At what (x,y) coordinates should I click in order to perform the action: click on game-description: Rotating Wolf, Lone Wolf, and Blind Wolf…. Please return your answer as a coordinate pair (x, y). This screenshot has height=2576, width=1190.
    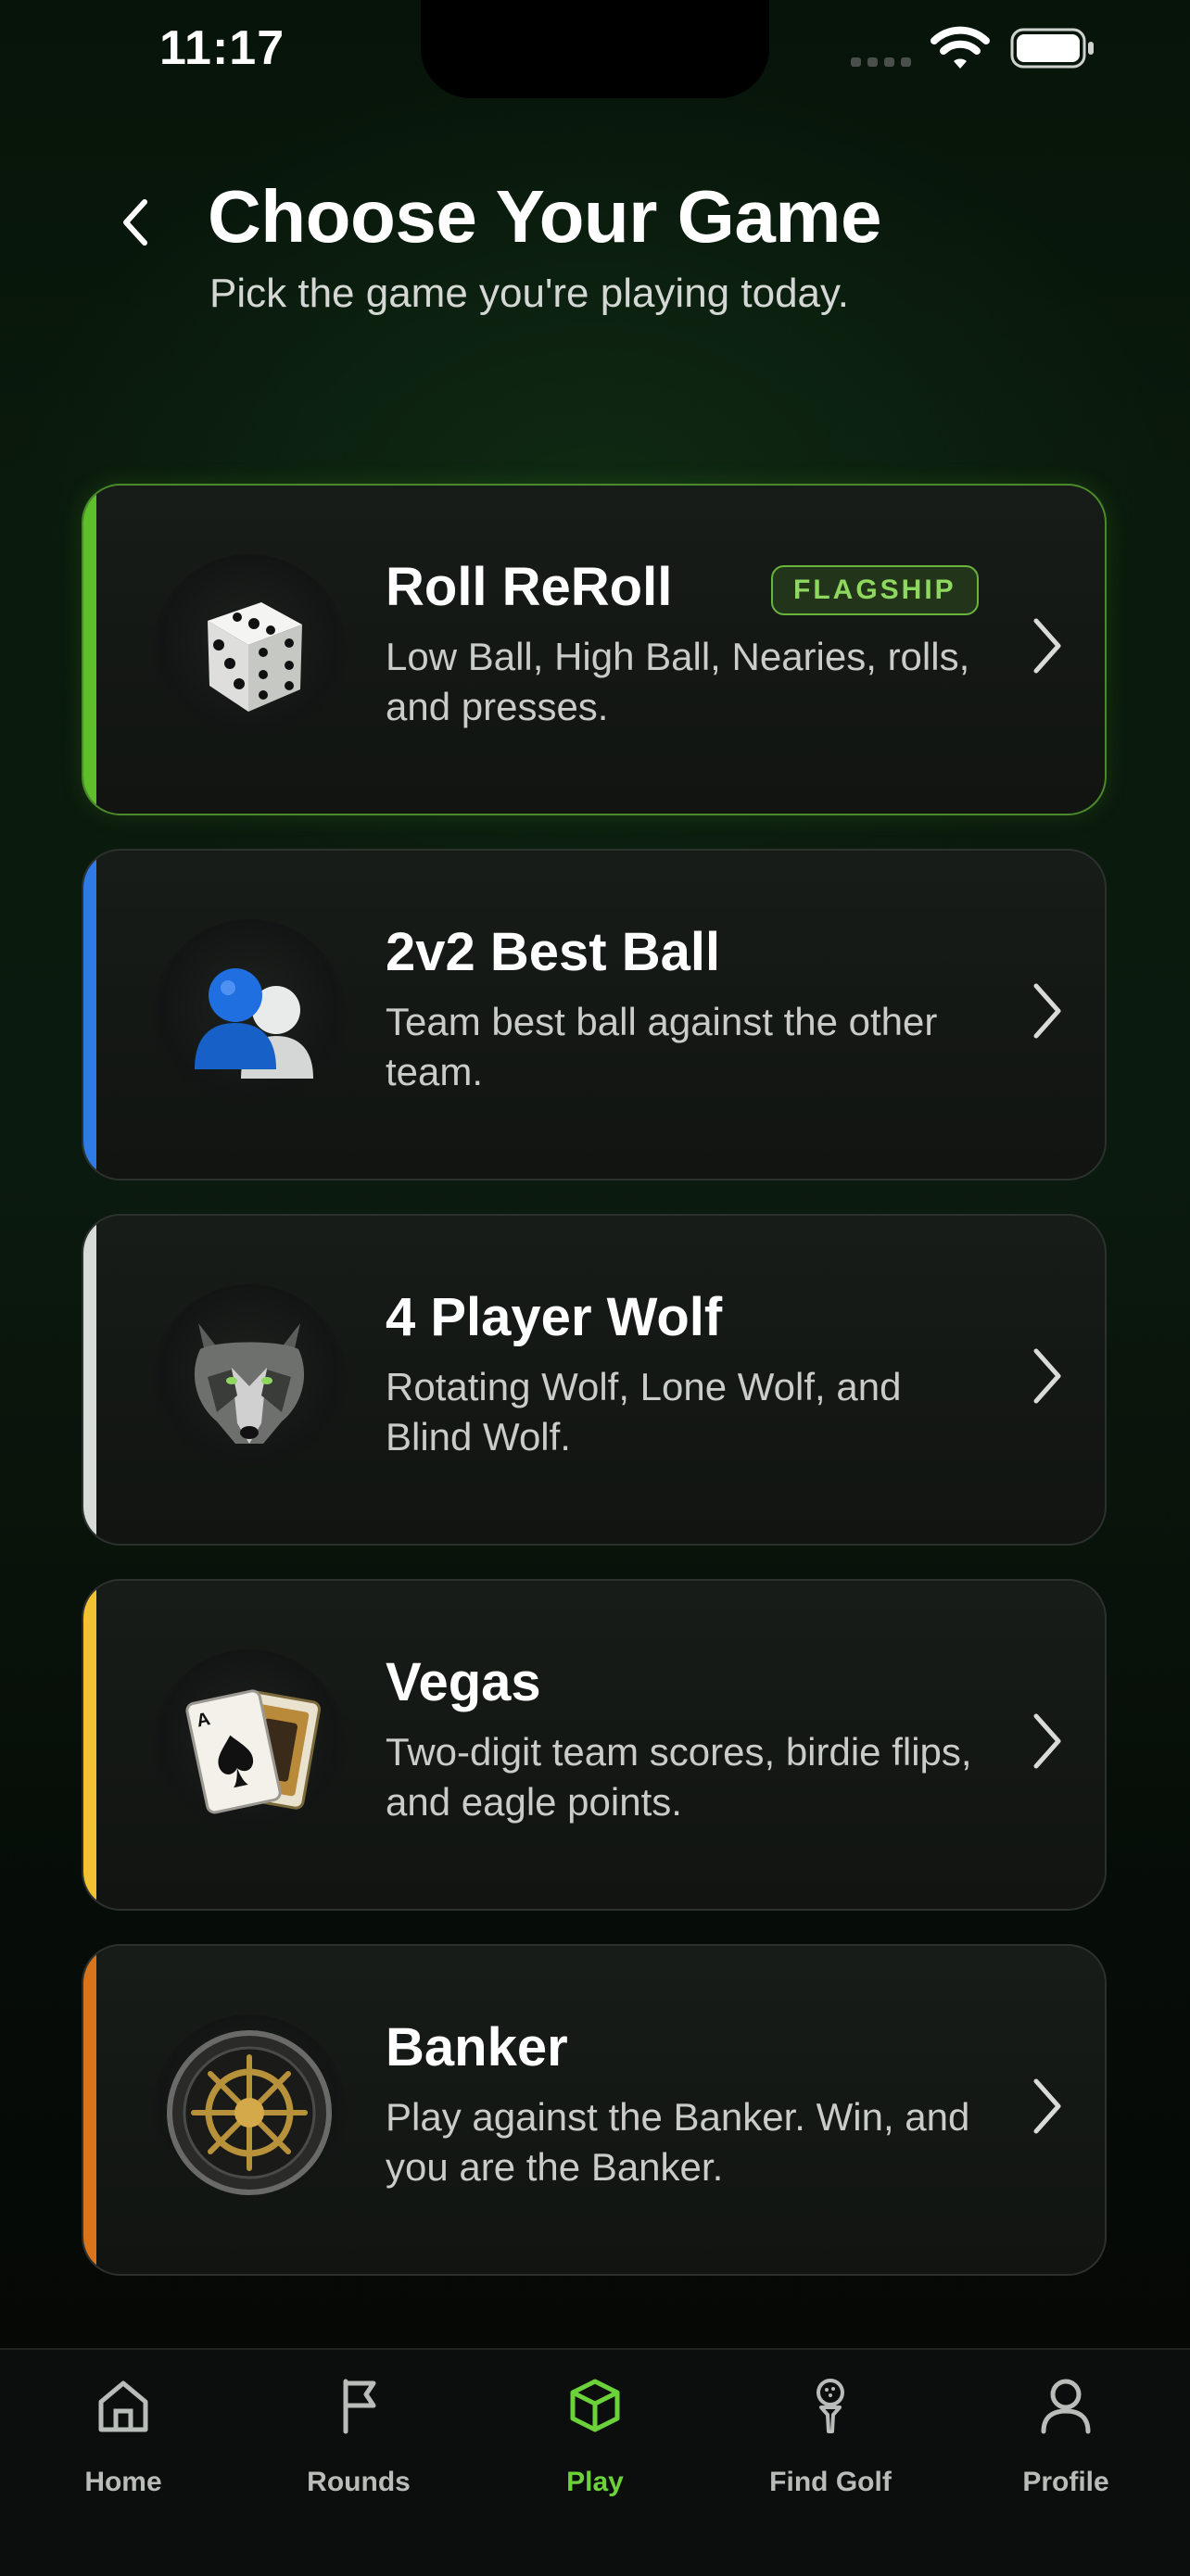
    Looking at the image, I should click on (644, 1411).